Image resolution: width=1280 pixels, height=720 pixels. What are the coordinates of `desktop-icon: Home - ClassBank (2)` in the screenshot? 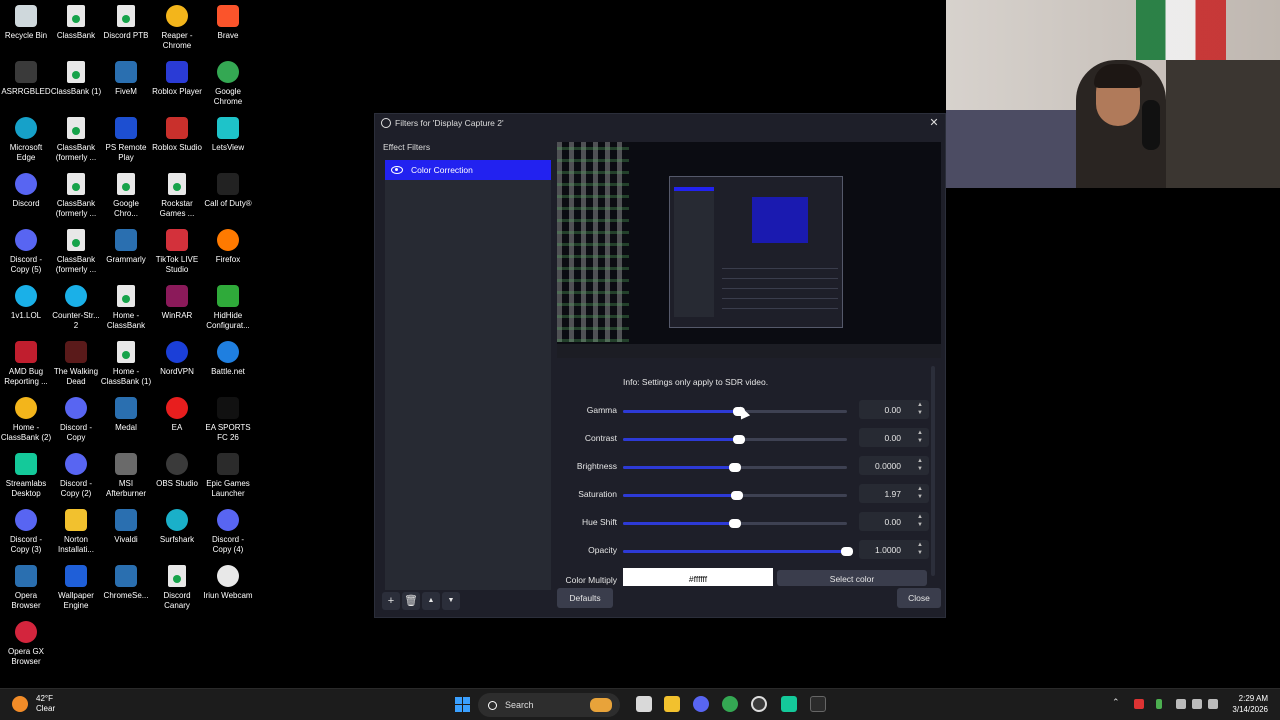 It's located at (26, 420).